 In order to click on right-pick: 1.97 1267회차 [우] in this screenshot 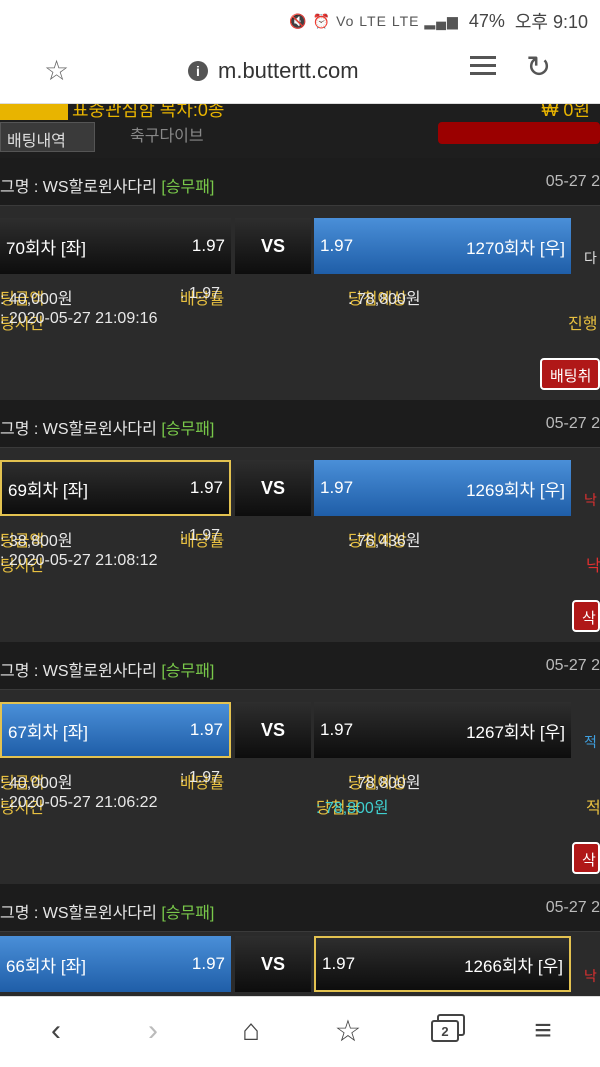, I will do `click(442, 730)`.